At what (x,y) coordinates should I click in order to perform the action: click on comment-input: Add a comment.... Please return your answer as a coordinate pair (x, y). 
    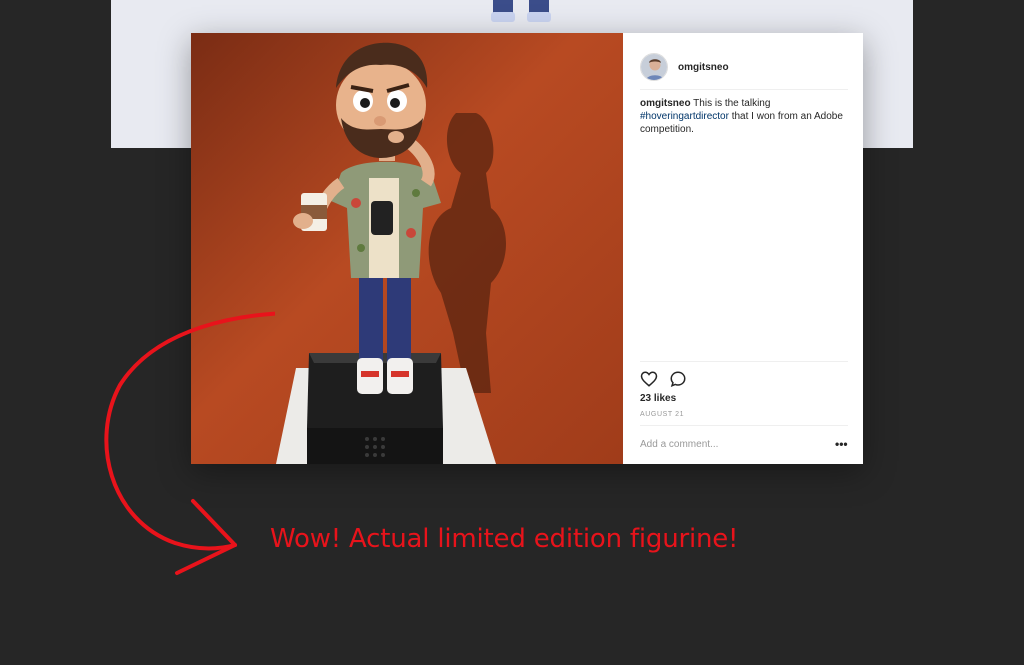
    Looking at the image, I should click on (679, 444).